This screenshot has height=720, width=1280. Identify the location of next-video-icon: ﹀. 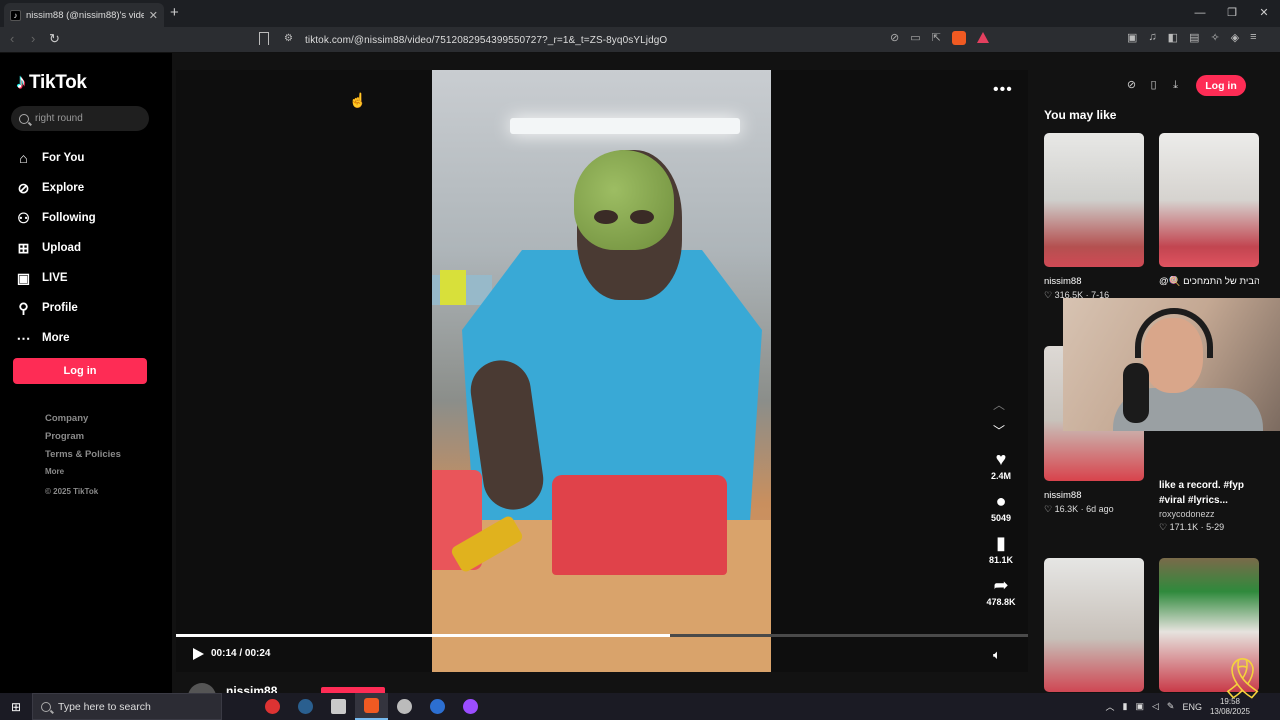
(999, 431).